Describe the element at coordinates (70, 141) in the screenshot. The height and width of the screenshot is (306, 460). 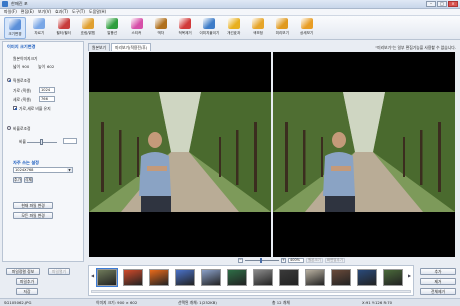
I see `ratio-input` at that location.